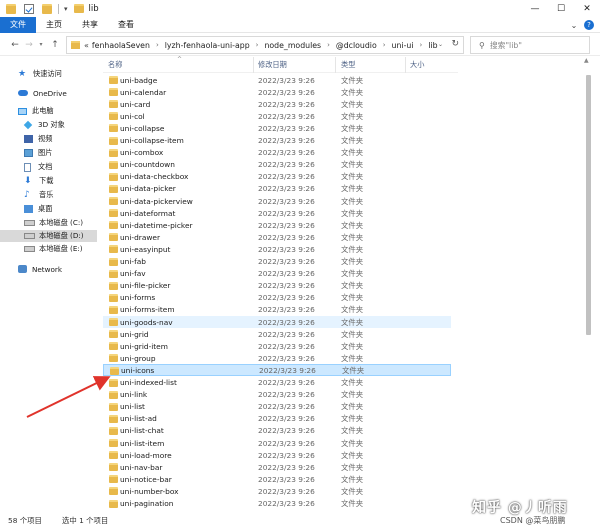  Describe the element at coordinates (115, 65) in the screenshot. I see `column-name: 名称` at that location.